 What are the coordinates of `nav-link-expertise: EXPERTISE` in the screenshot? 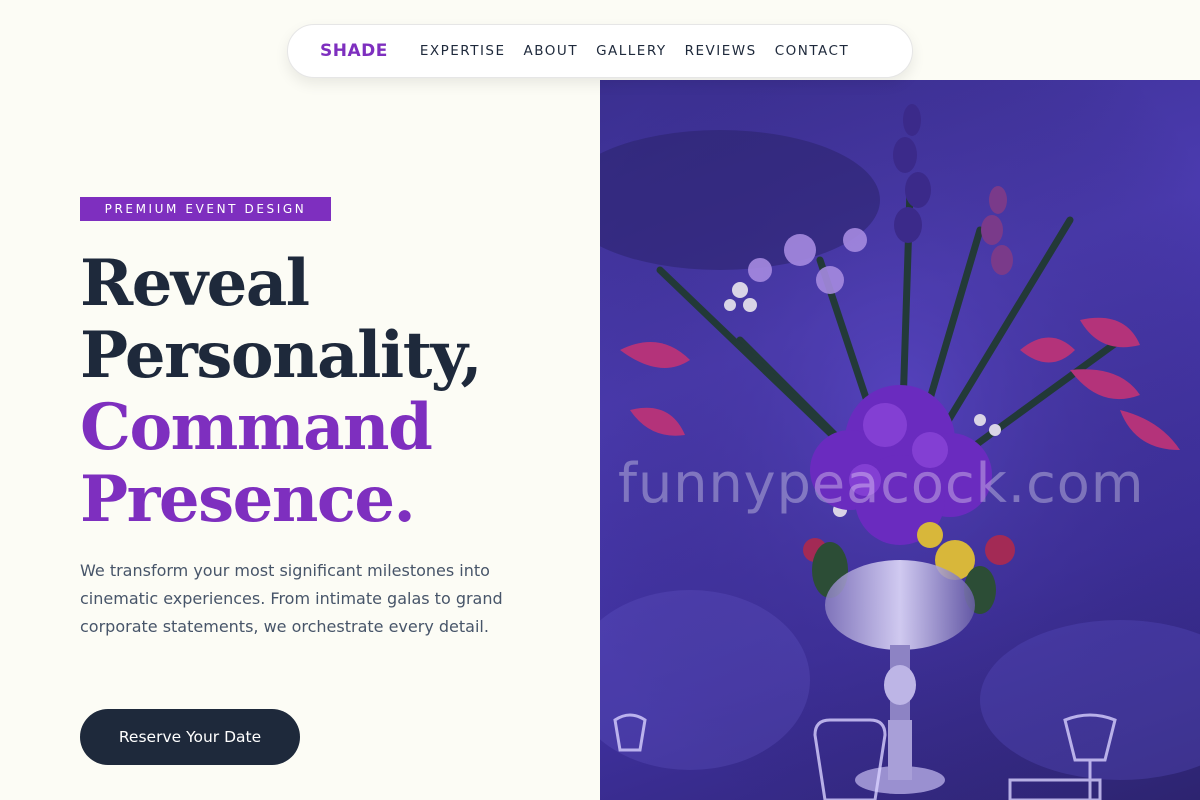 It's located at (463, 51).